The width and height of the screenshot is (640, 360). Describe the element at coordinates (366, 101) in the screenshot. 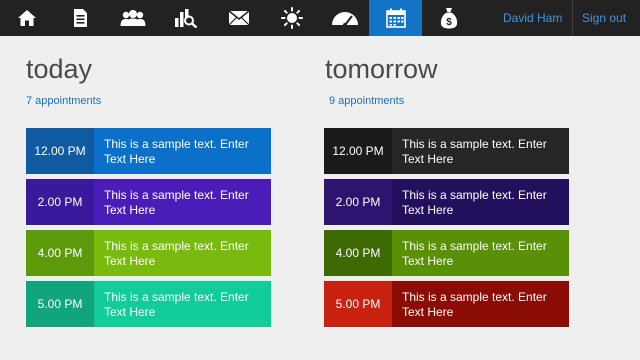

I see `tomorrow-appointments-count: 9 appointments` at that location.